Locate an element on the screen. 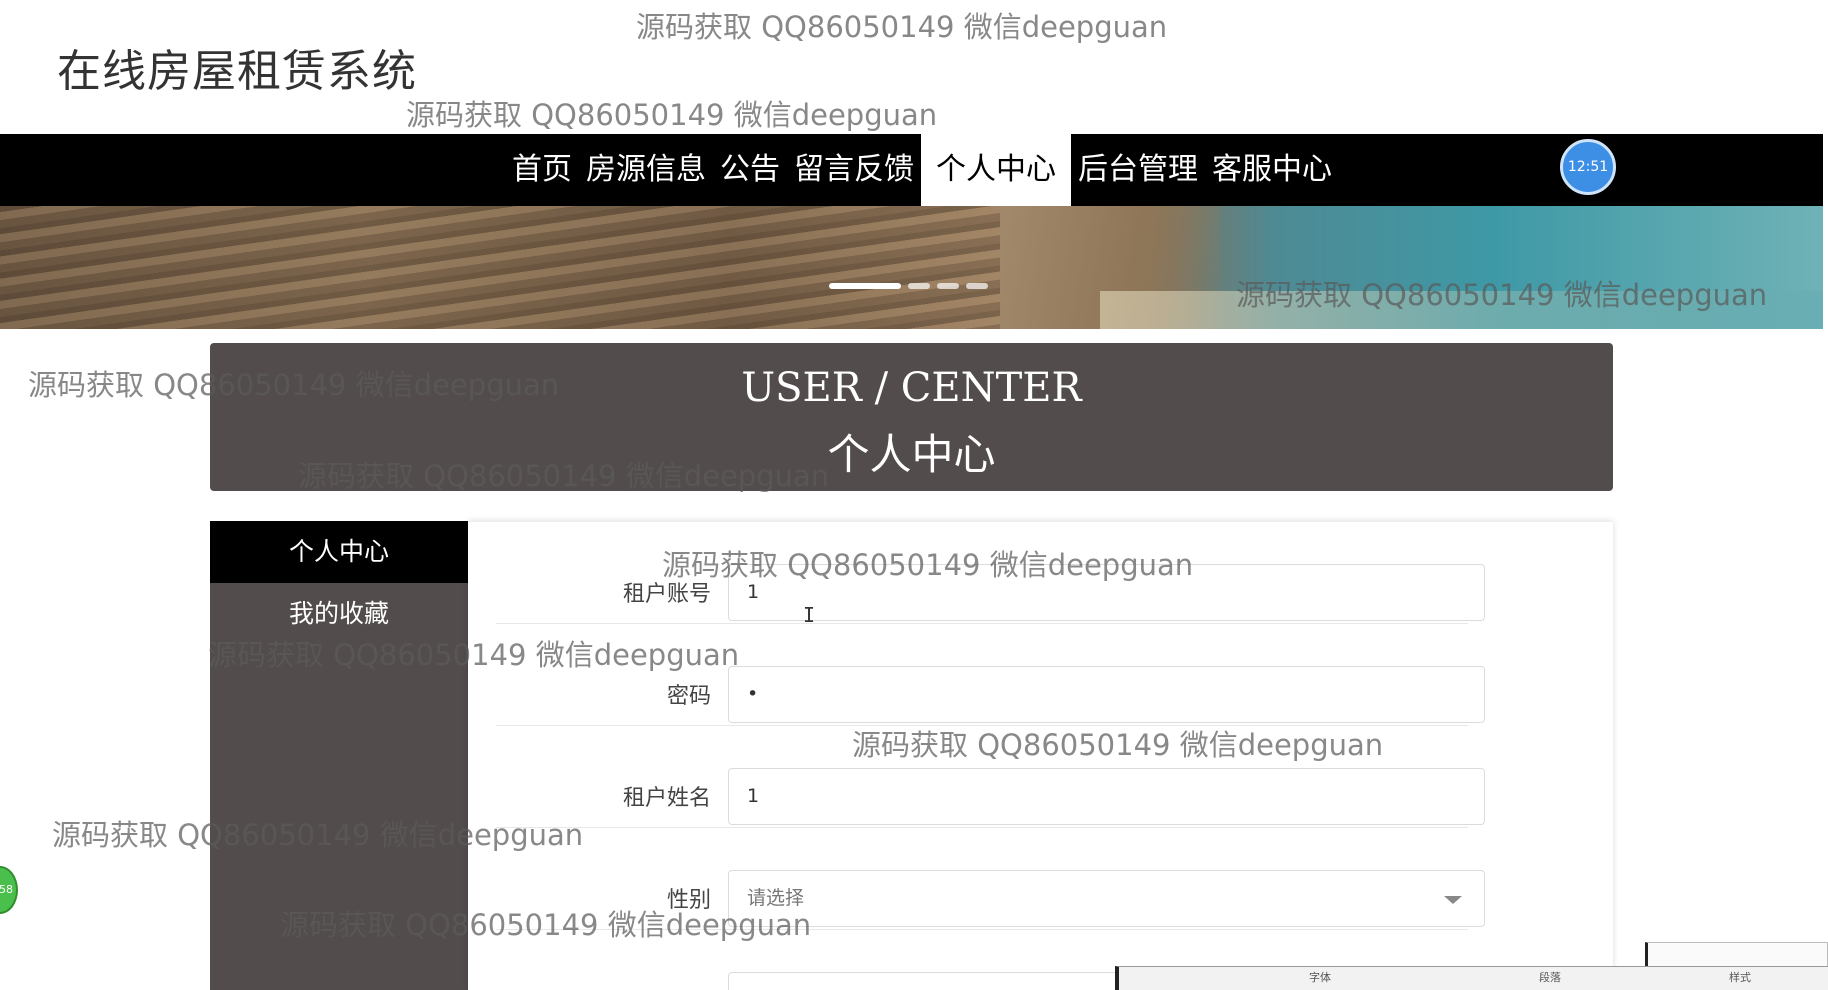  gender-label: 性别 is located at coordinates (688, 900).